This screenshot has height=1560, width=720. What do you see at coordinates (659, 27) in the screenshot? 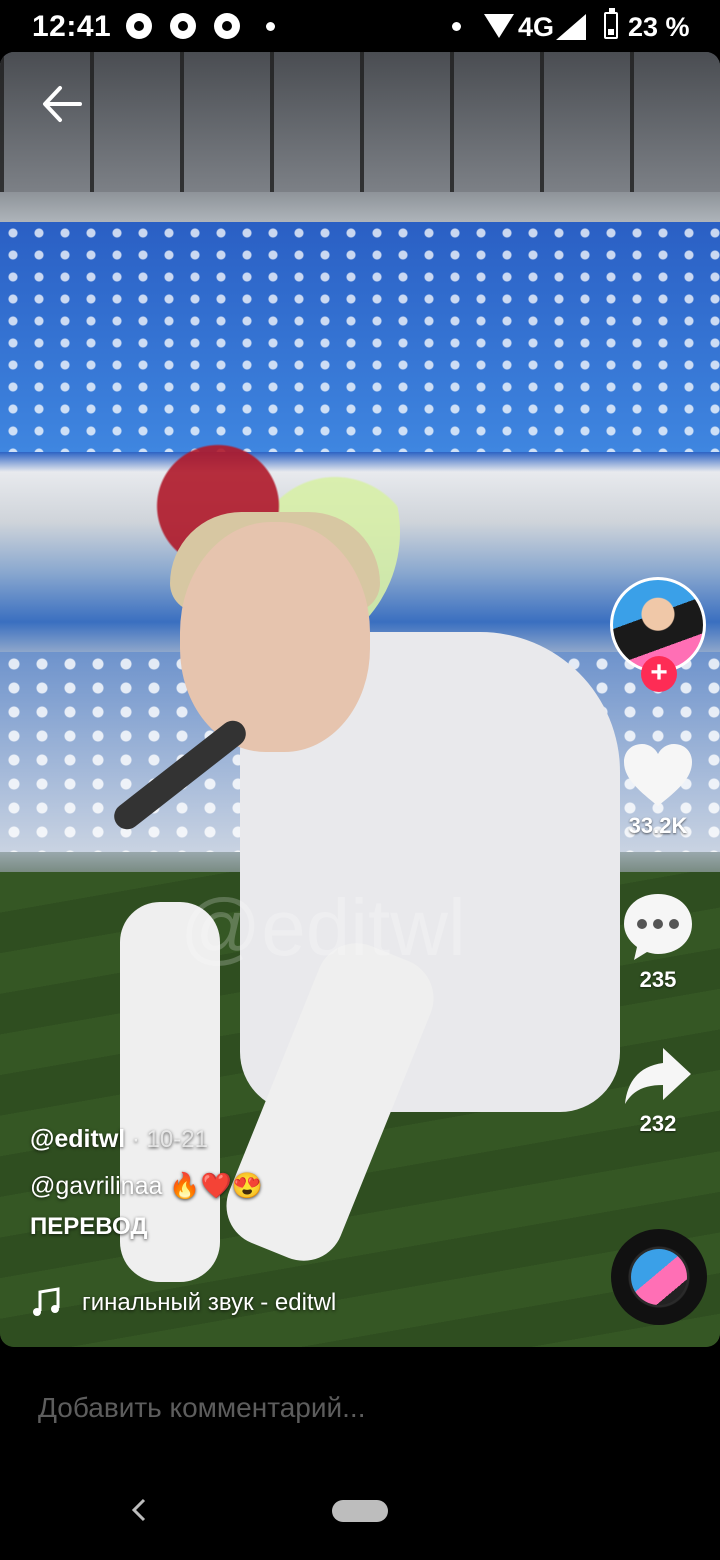
I see `battery-level: 23 %` at bounding box center [659, 27].